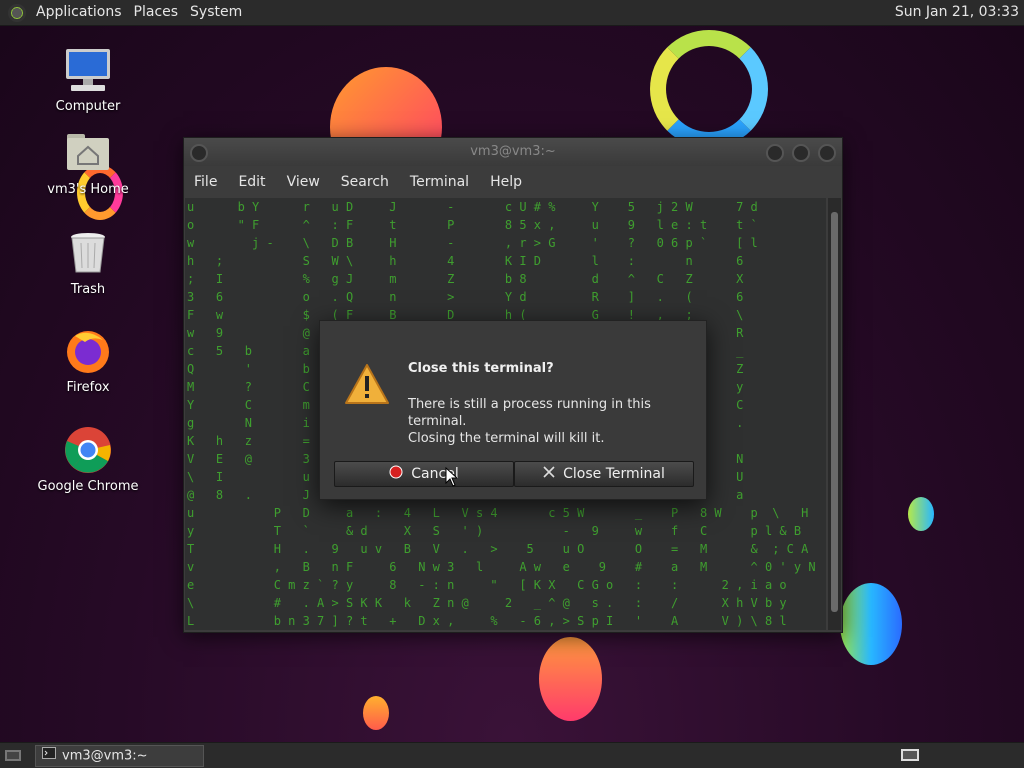 The width and height of the screenshot is (1024, 768). I want to click on menu-view: View, so click(304, 182).